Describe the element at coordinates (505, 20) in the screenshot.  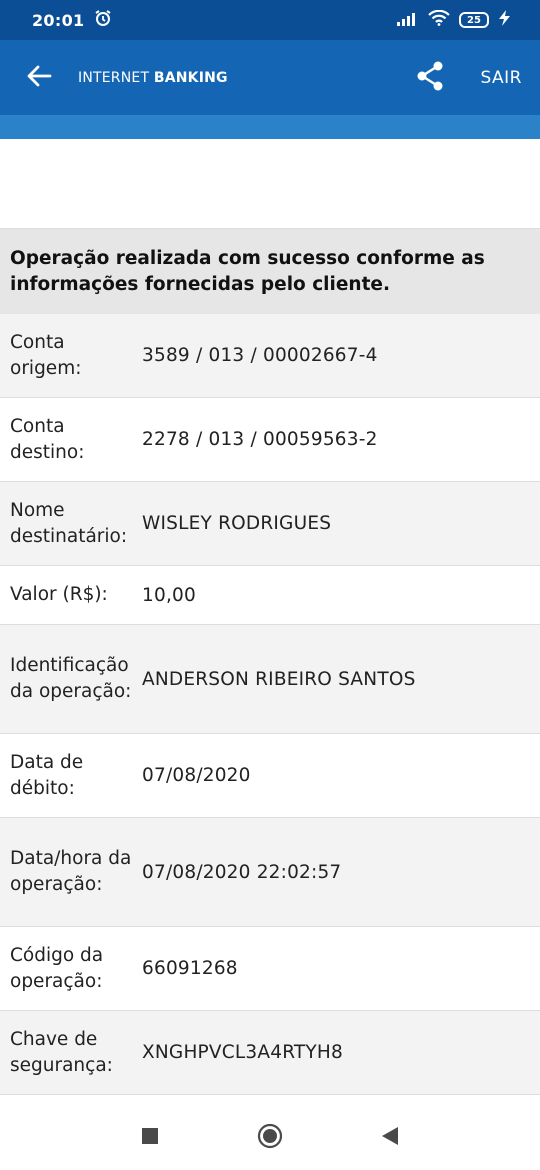
I see `charging-icon` at that location.